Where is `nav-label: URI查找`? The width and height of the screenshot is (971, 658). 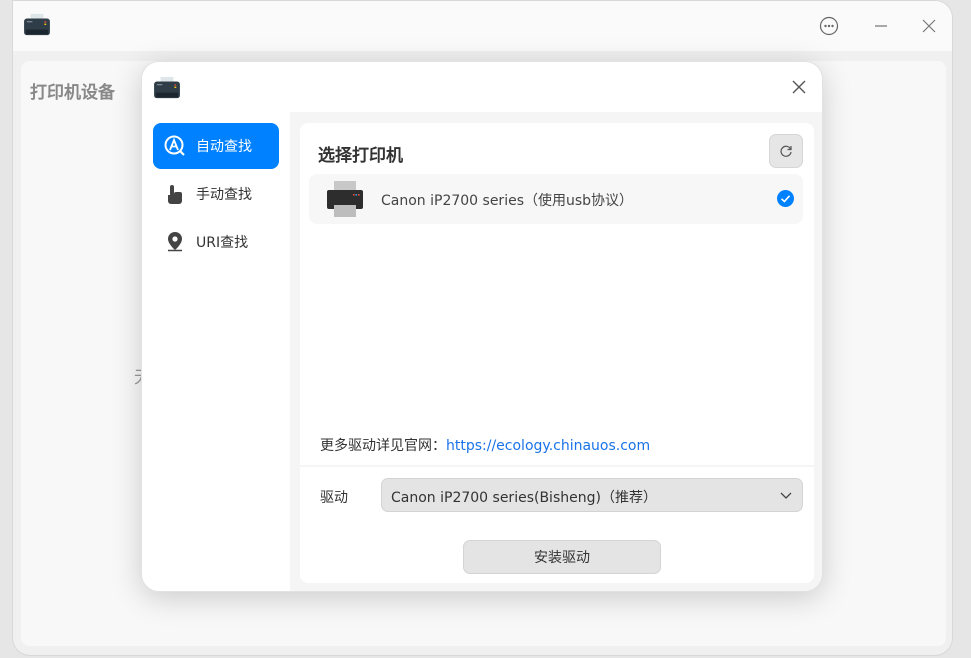
nav-label: URI查找 is located at coordinates (222, 243).